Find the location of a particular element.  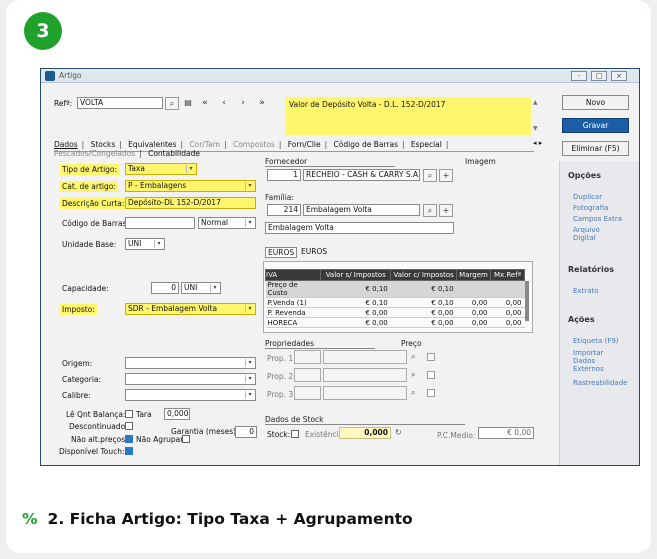

imposto-select: SDR - Embalagem Volta ▾ is located at coordinates (190, 309).